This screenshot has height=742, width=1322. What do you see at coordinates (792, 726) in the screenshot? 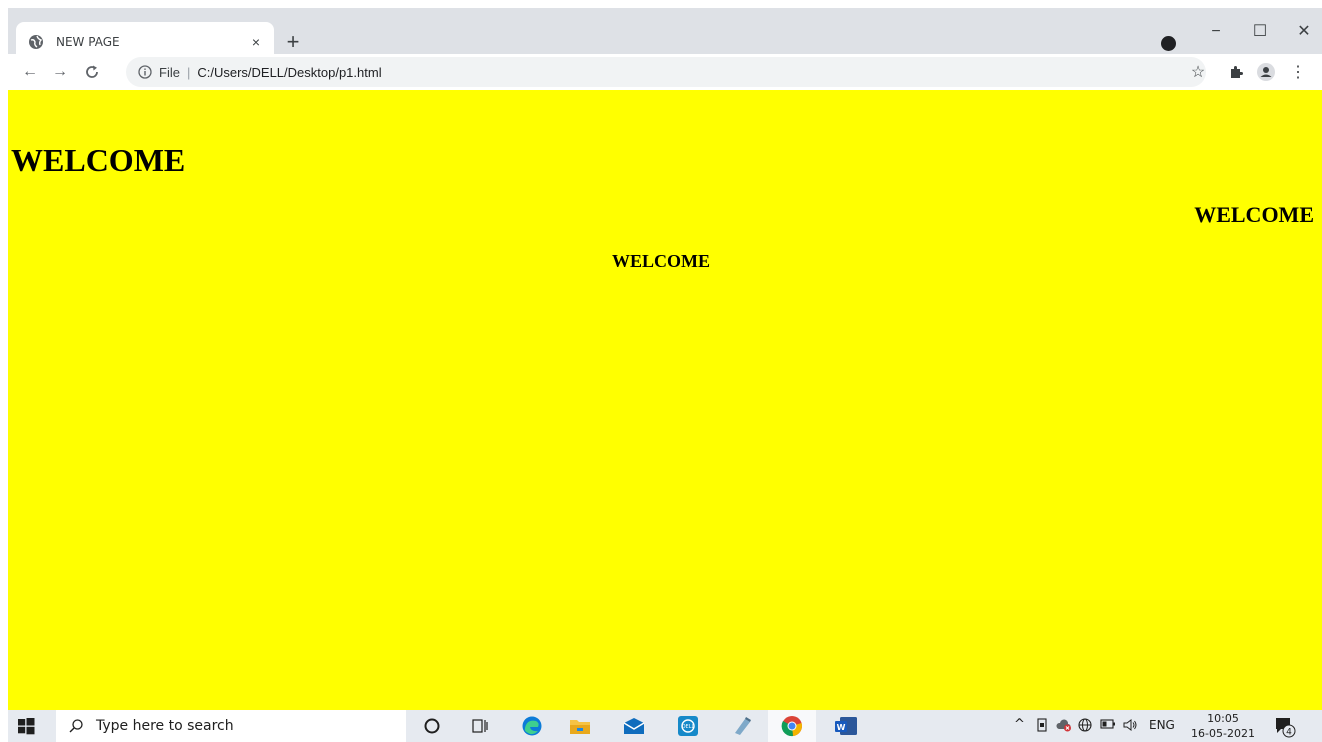
I see `chrome-browser-icon` at bounding box center [792, 726].